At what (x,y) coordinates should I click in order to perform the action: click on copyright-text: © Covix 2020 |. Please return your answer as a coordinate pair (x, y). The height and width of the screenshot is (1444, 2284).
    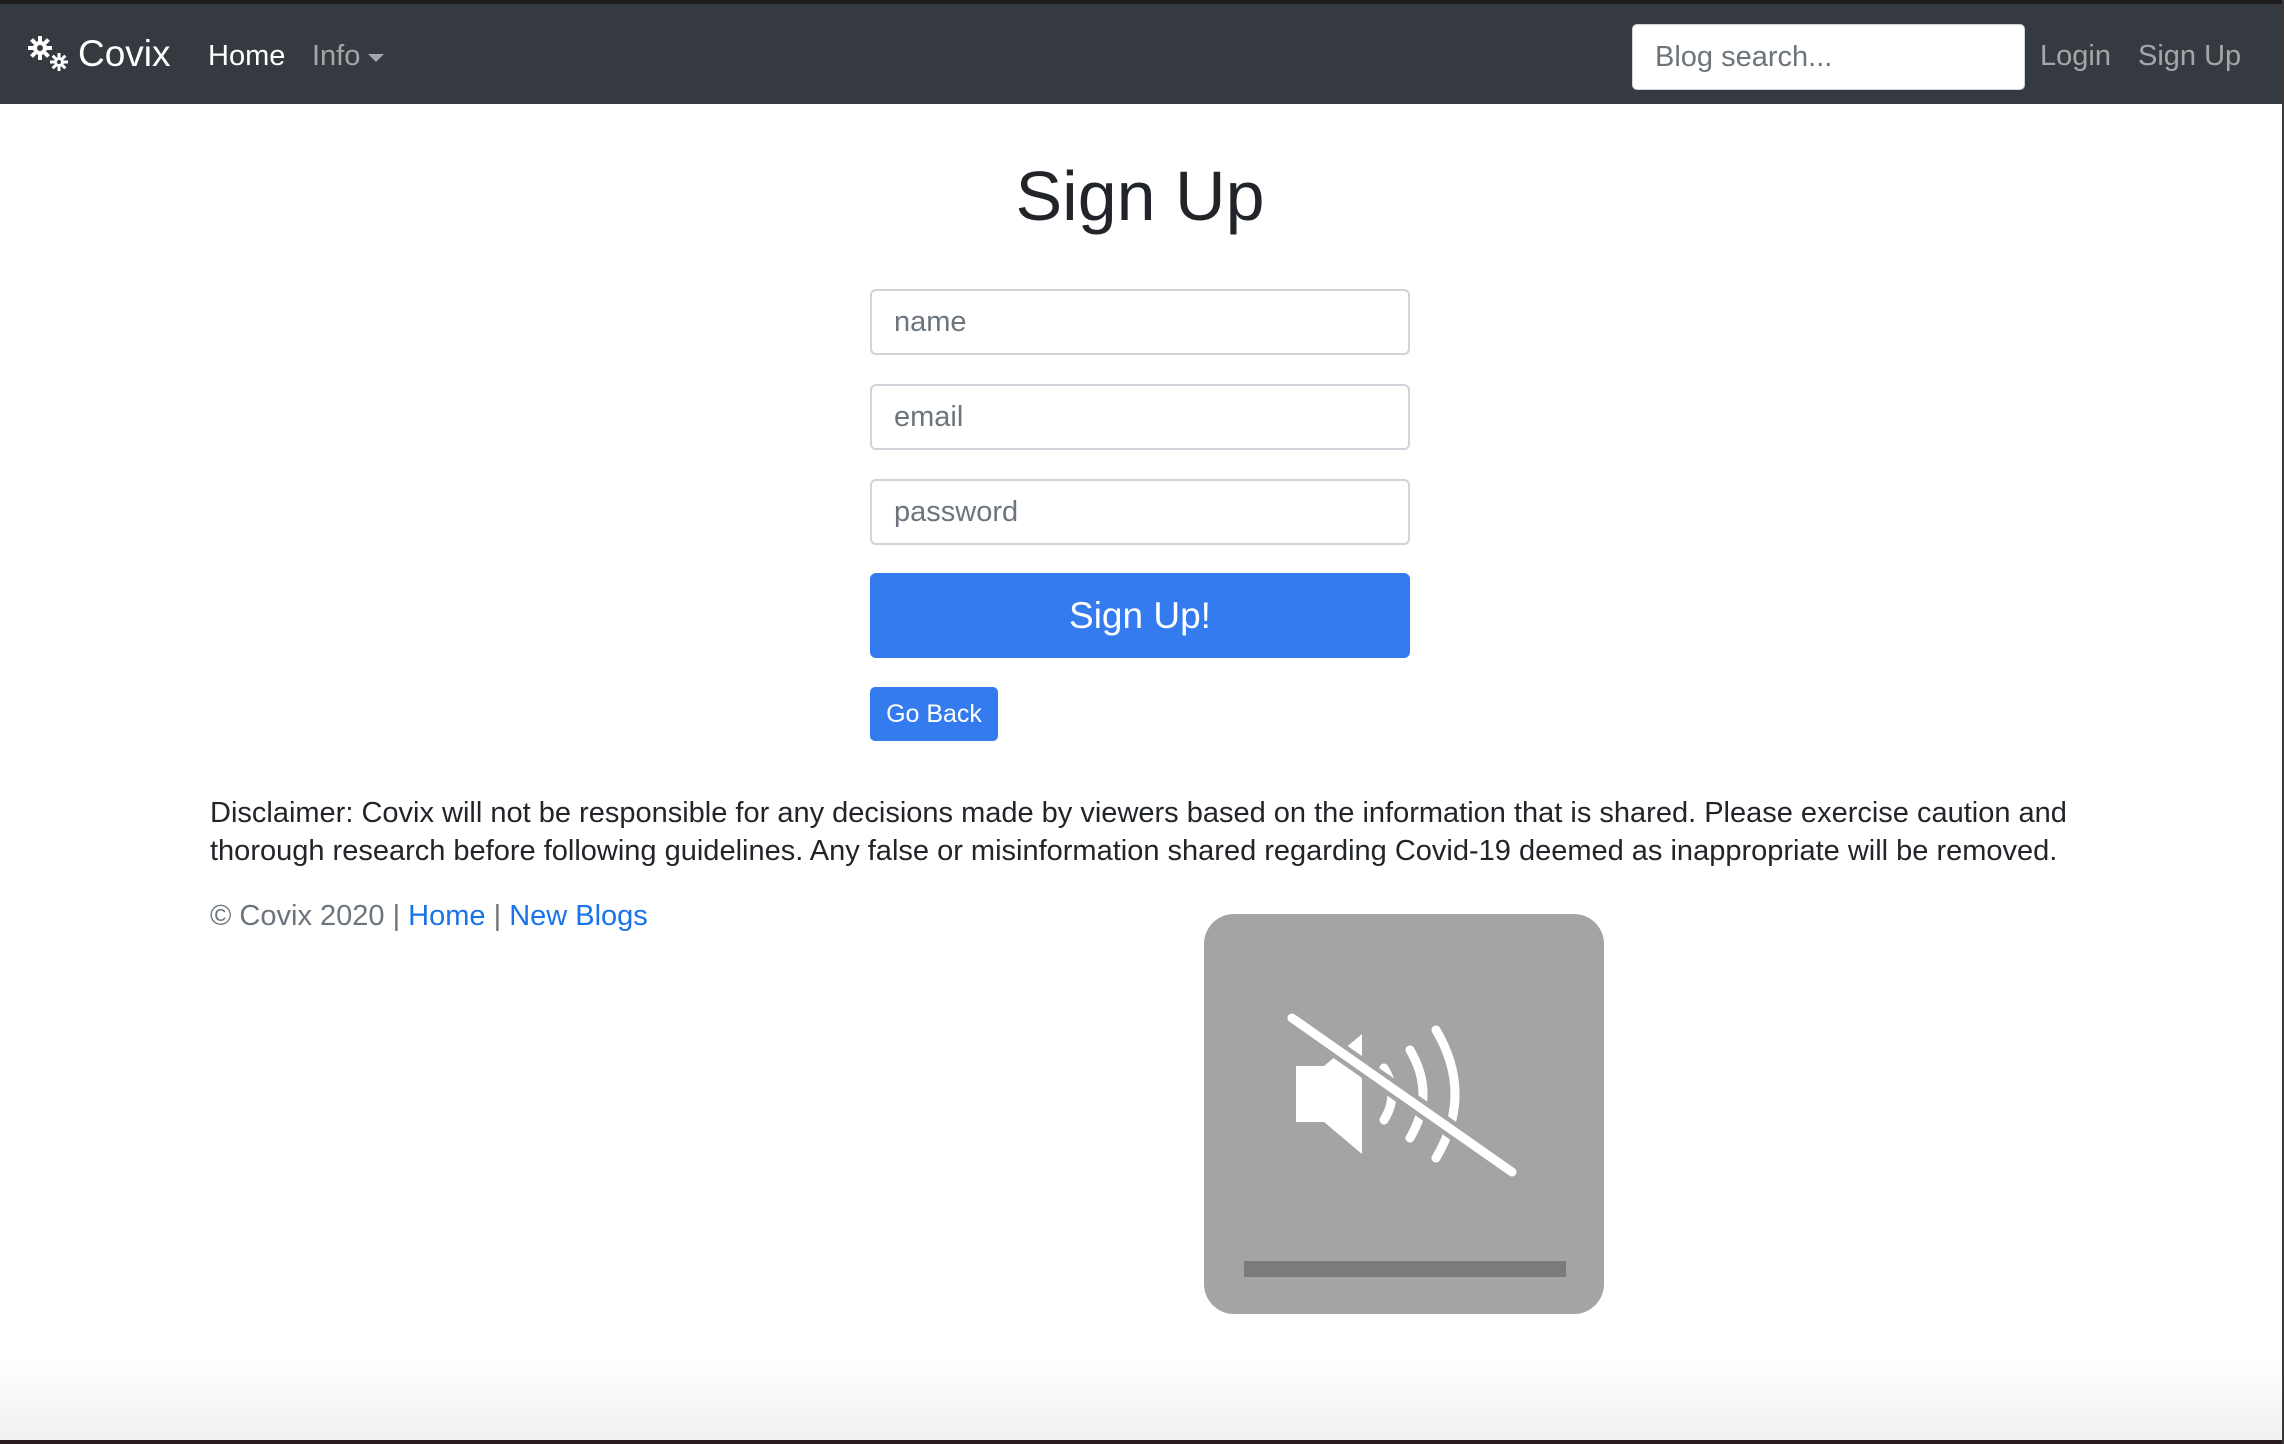
    Looking at the image, I should click on (309, 916).